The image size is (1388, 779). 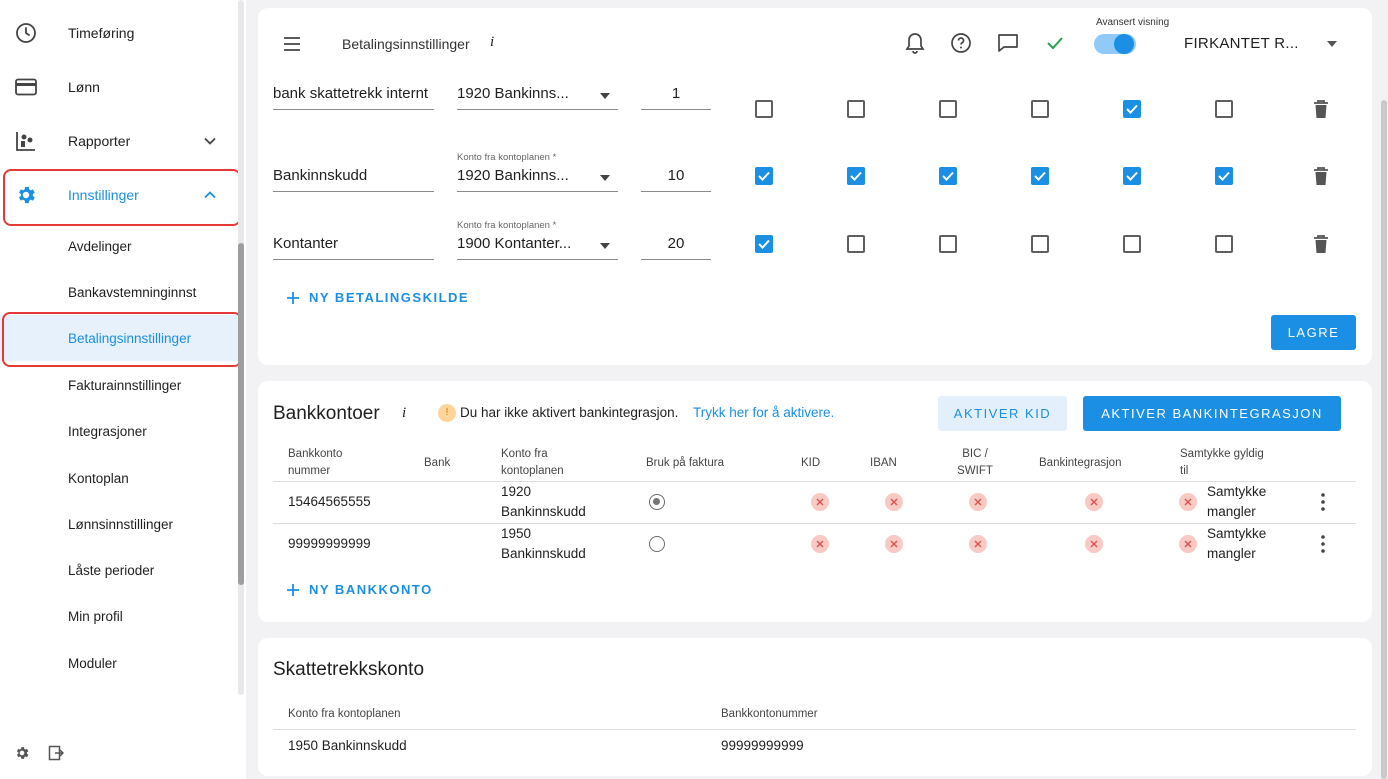 I want to click on sidebar-subitem-avdelinger: Avdelinger, so click(x=120, y=246).